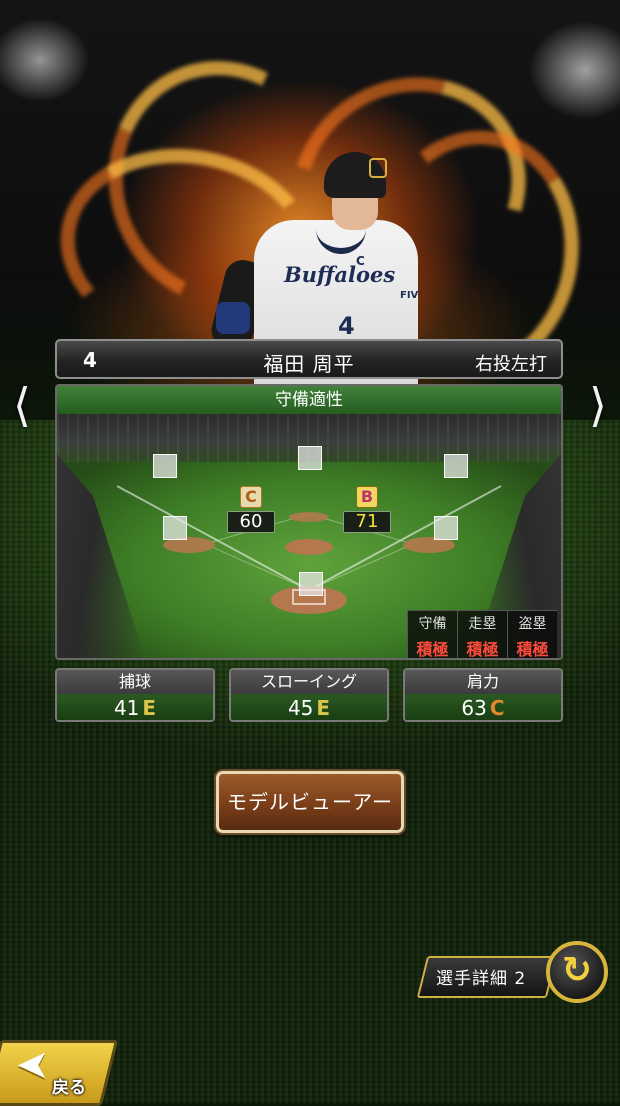 This screenshot has height=1106, width=620. Describe the element at coordinates (309, 400) in the screenshot. I see `panel-title: 守備適性` at that location.